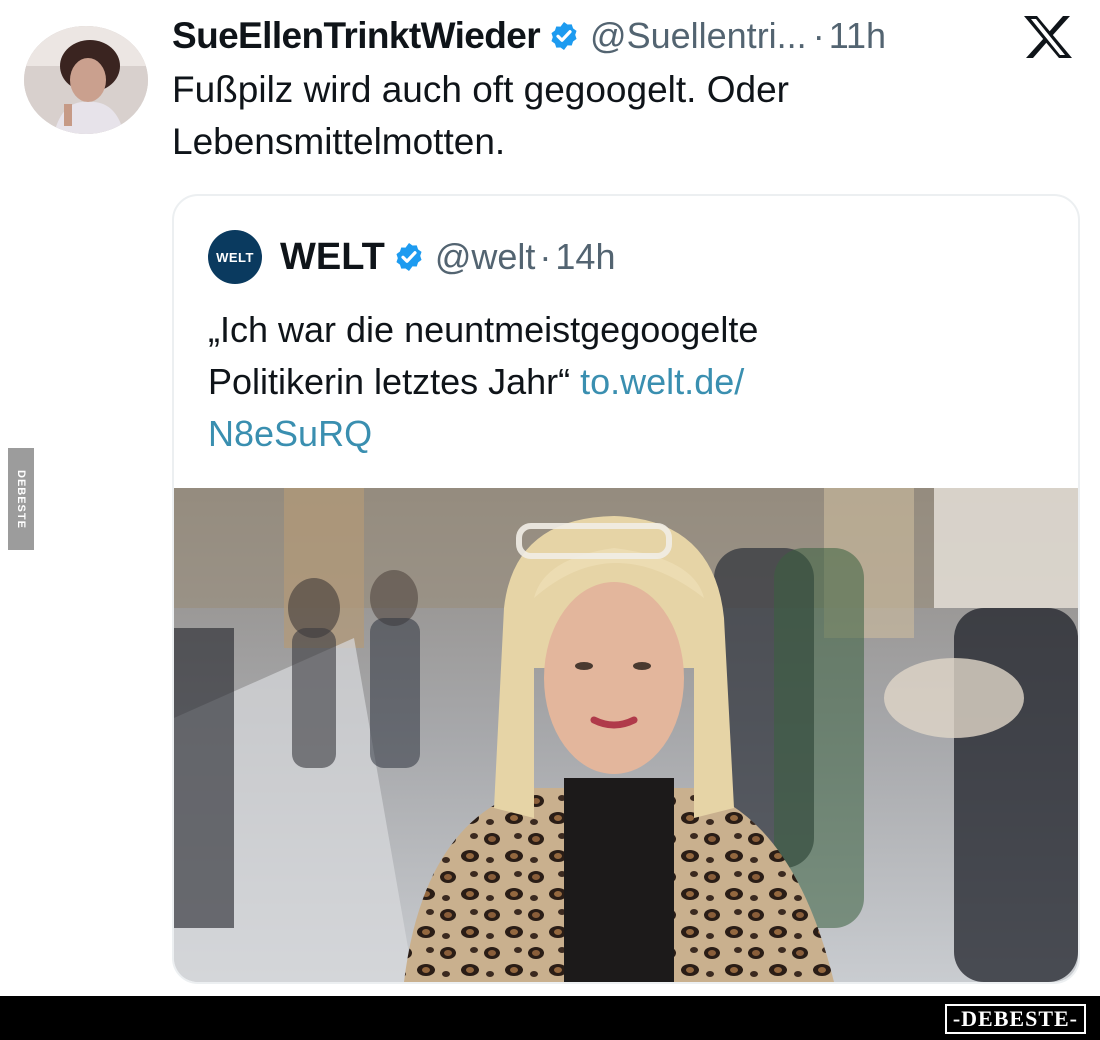 The image size is (1100, 1040). Describe the element at coordinates (394, 381) in the screenshot. I see `quote-text-plain: Politikerin letztes Jahr“` at that location.